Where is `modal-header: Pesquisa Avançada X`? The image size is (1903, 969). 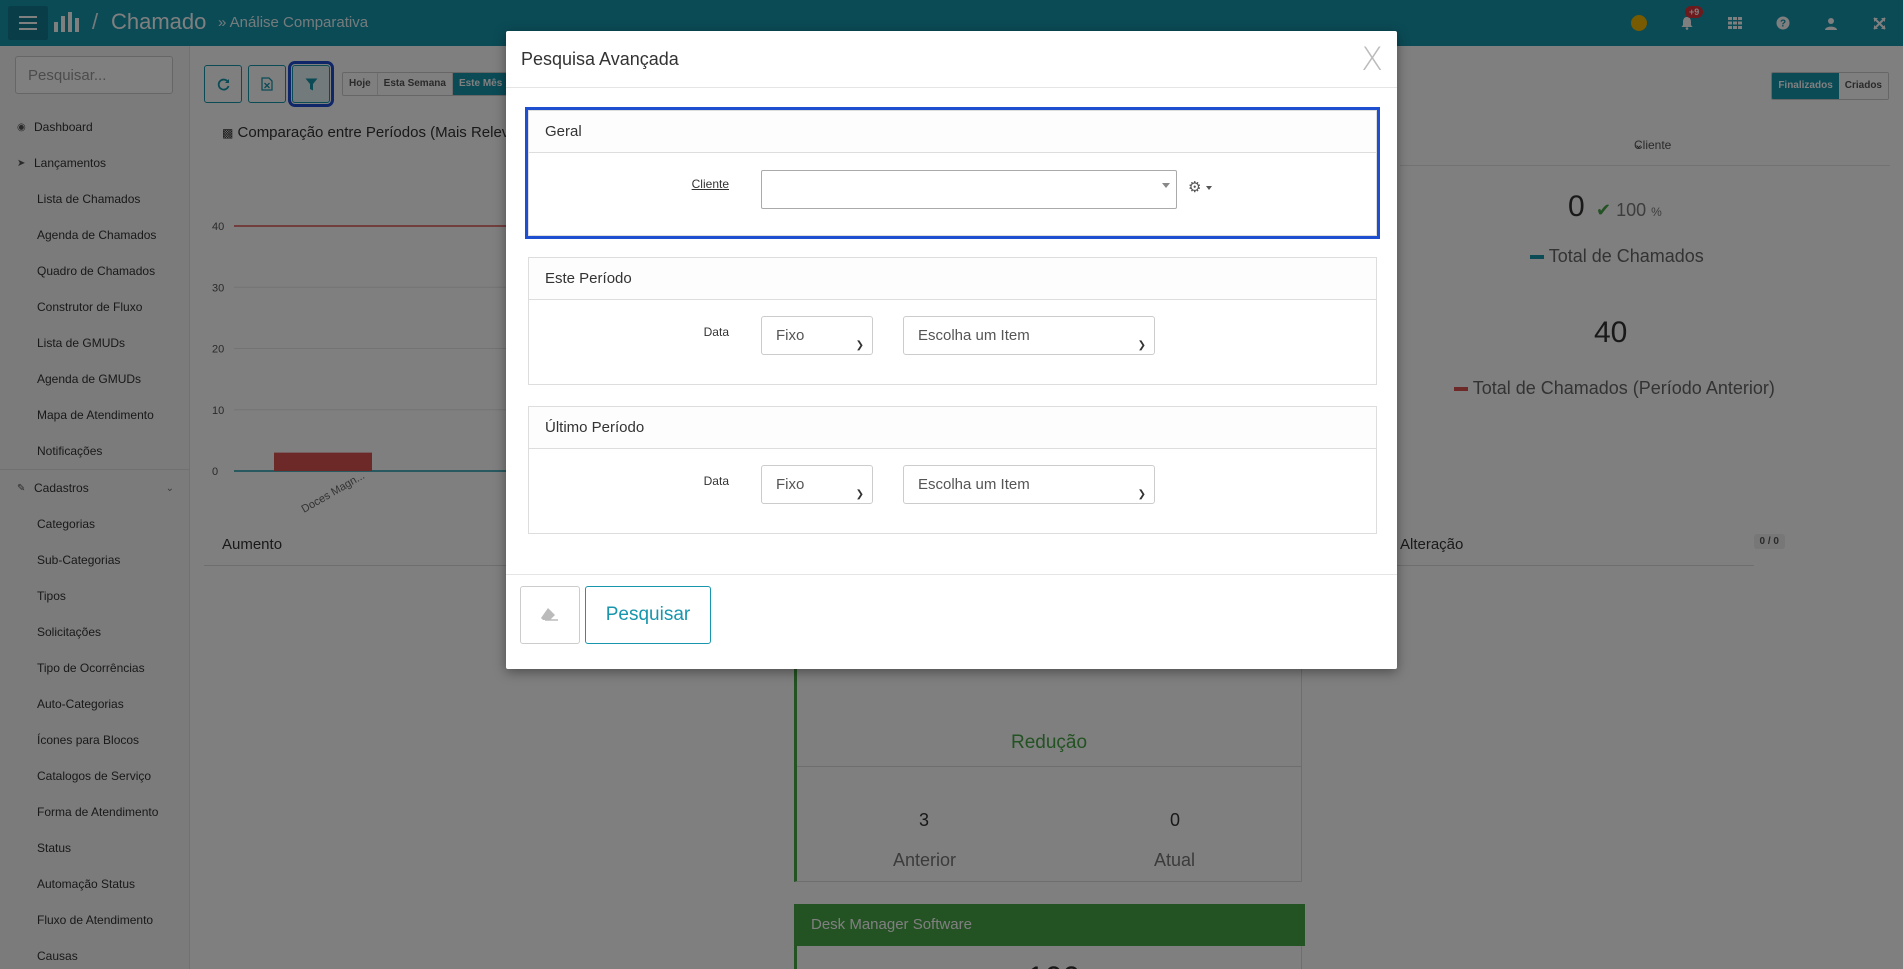 modal-header: Pesquisa Avançada X is located at coordinates (951, 59).